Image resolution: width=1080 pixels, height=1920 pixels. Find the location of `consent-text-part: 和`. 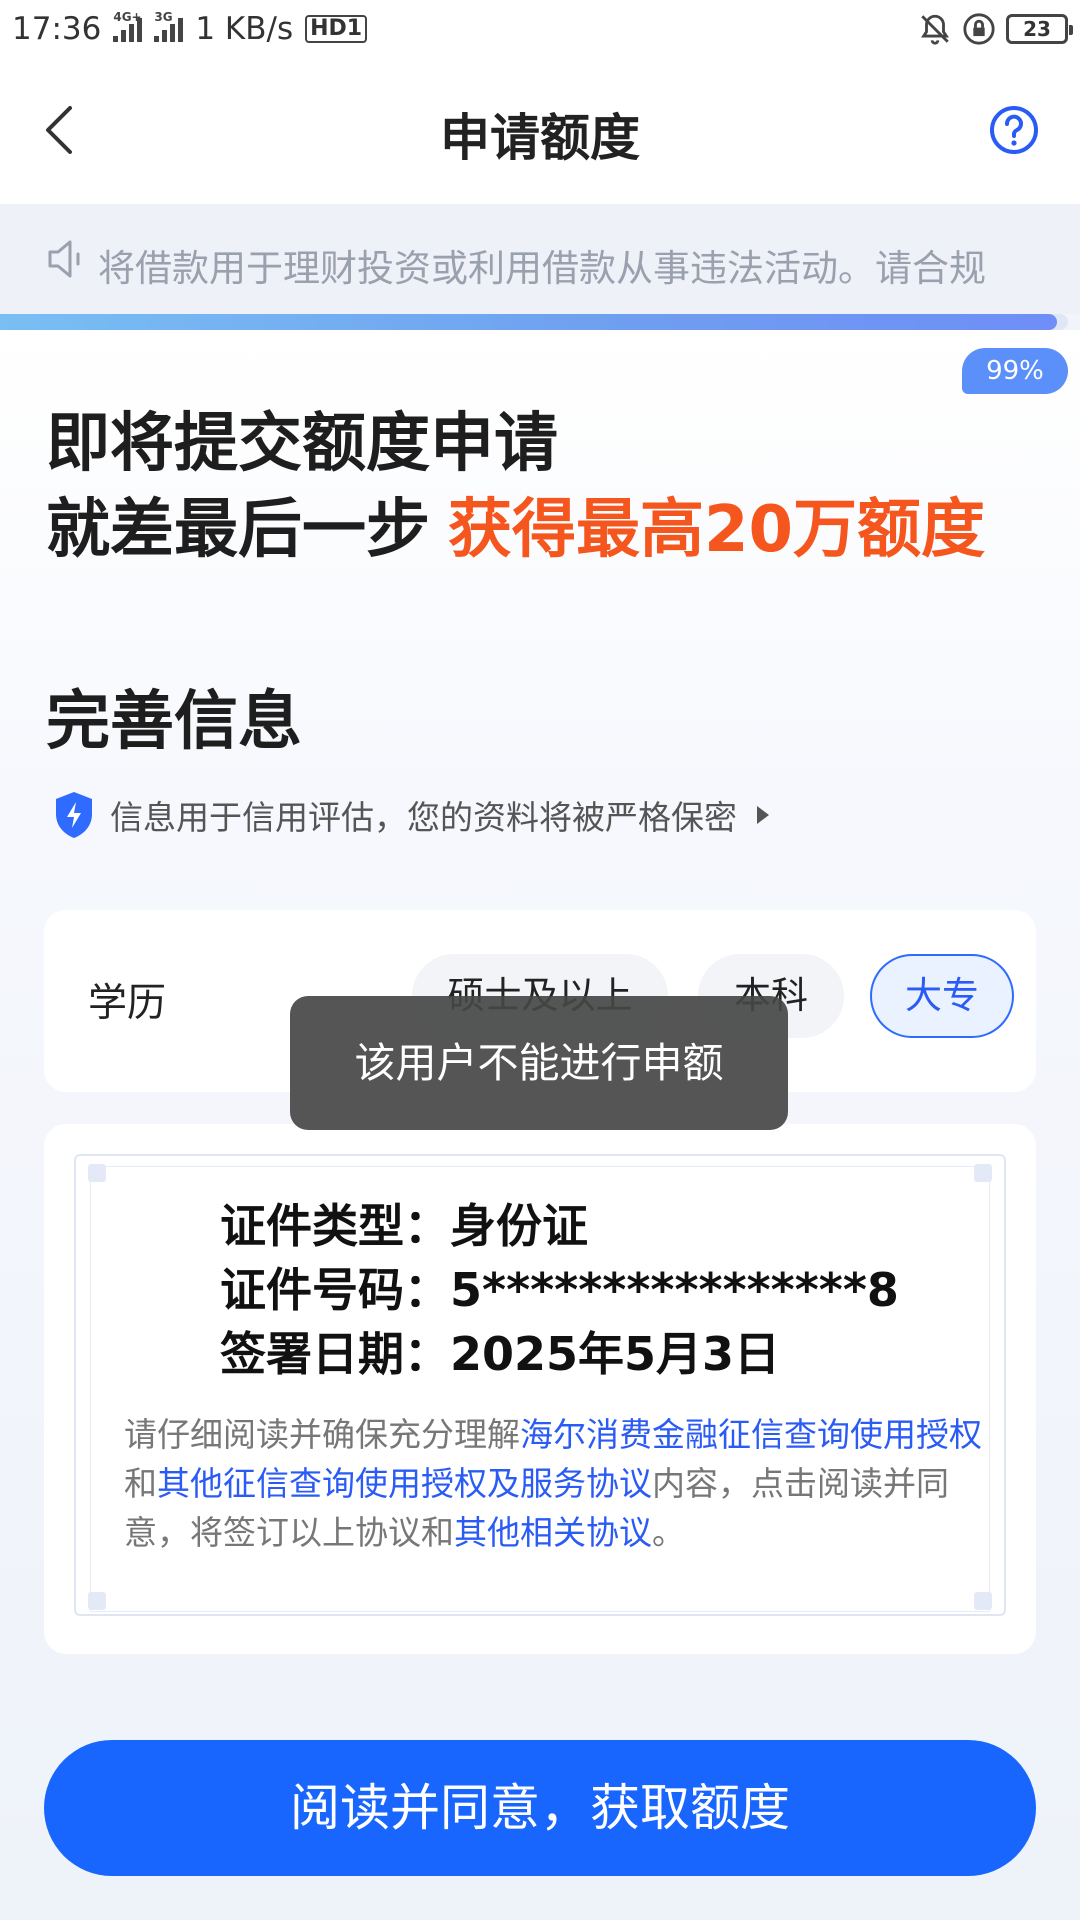

consent-text-part: 和 is located at coordinates (140, 1483).